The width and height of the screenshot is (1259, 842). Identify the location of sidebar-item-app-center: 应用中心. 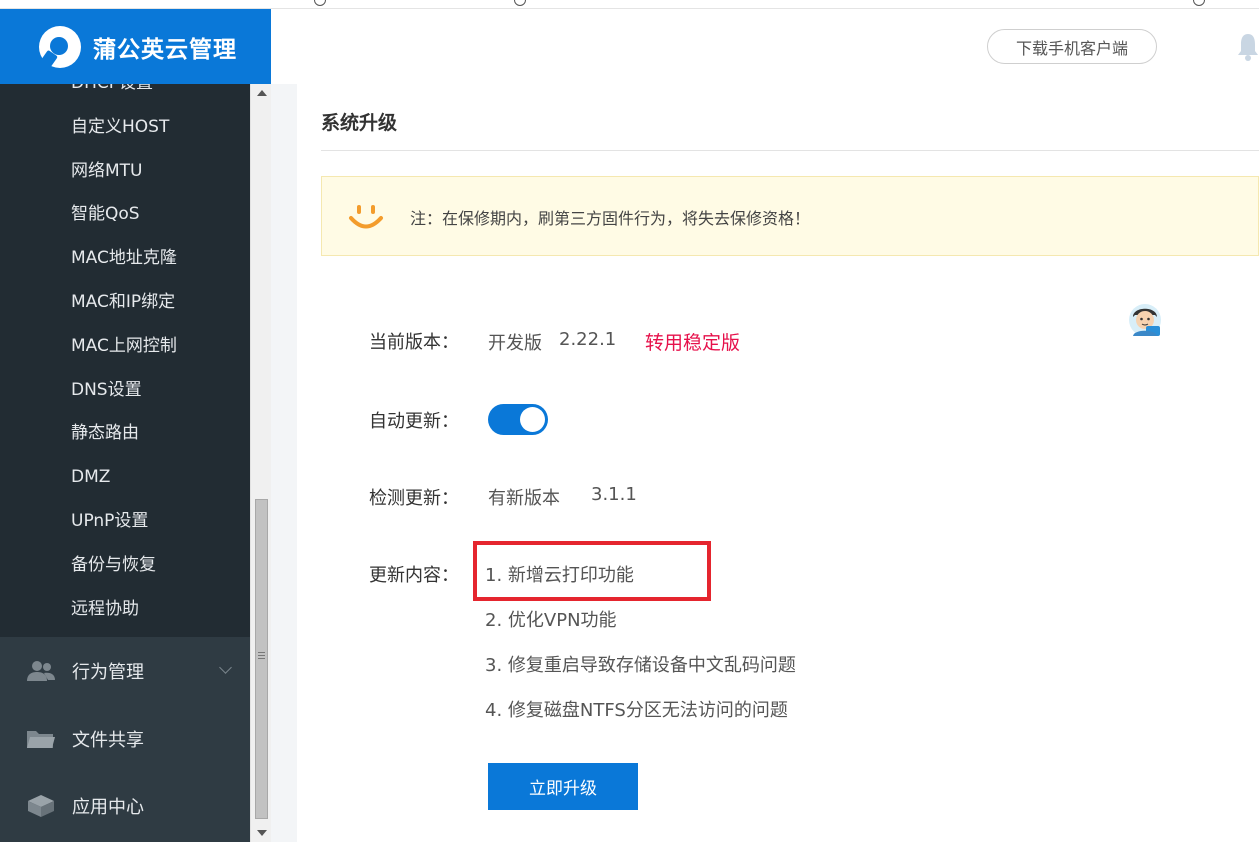
(125, 806).